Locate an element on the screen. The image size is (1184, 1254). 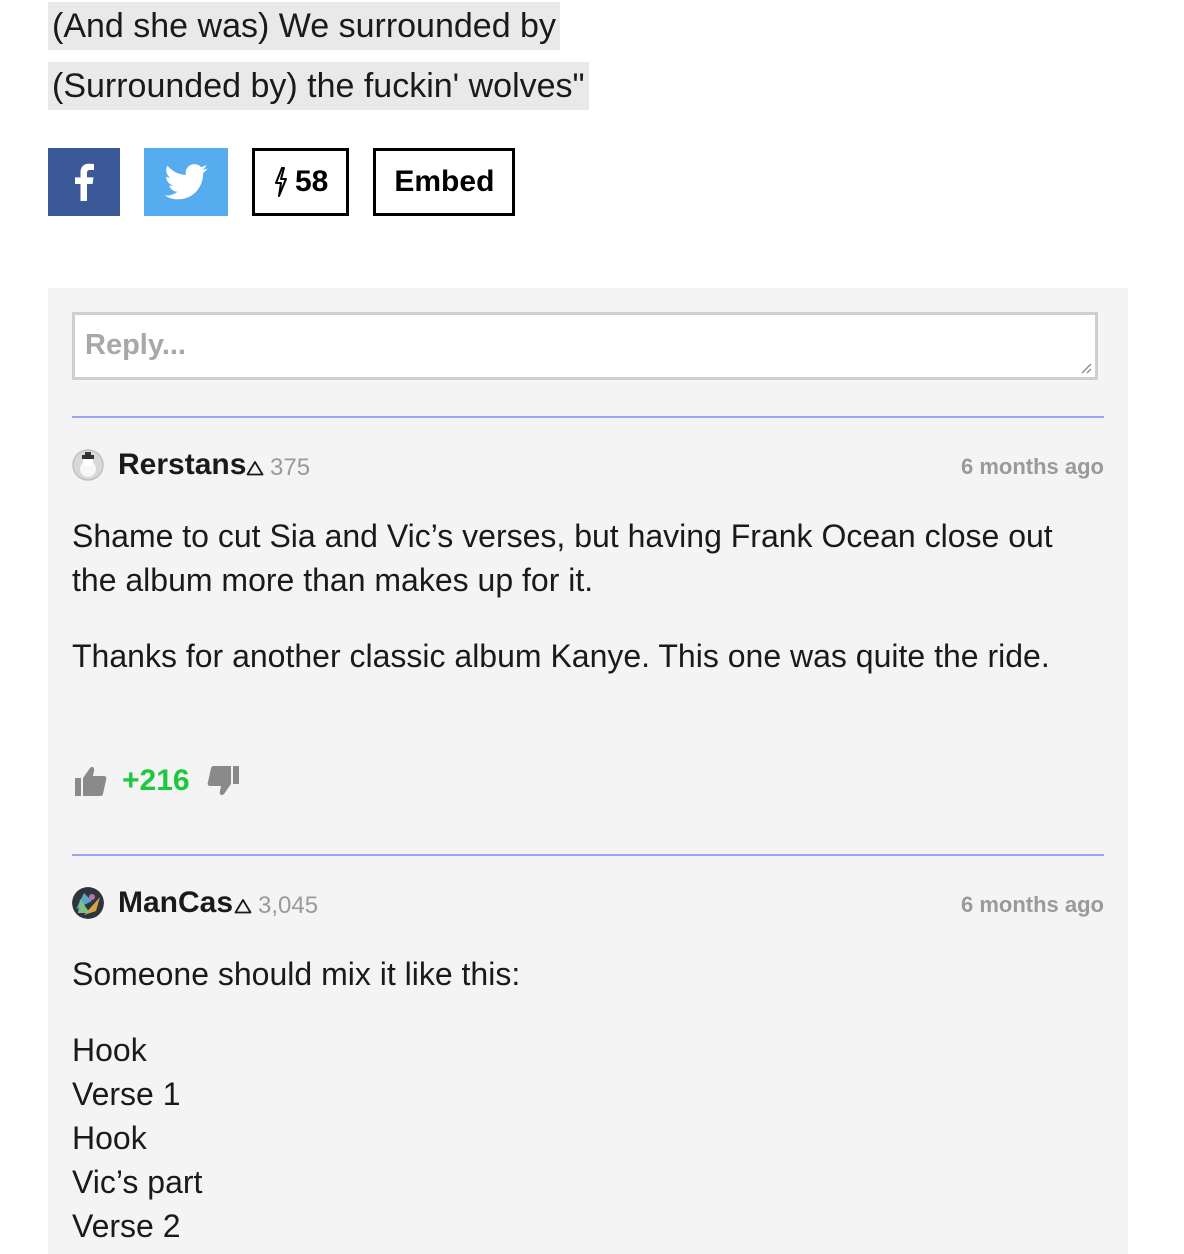
resize-grip-icon is located at coordinates (1085, 367).